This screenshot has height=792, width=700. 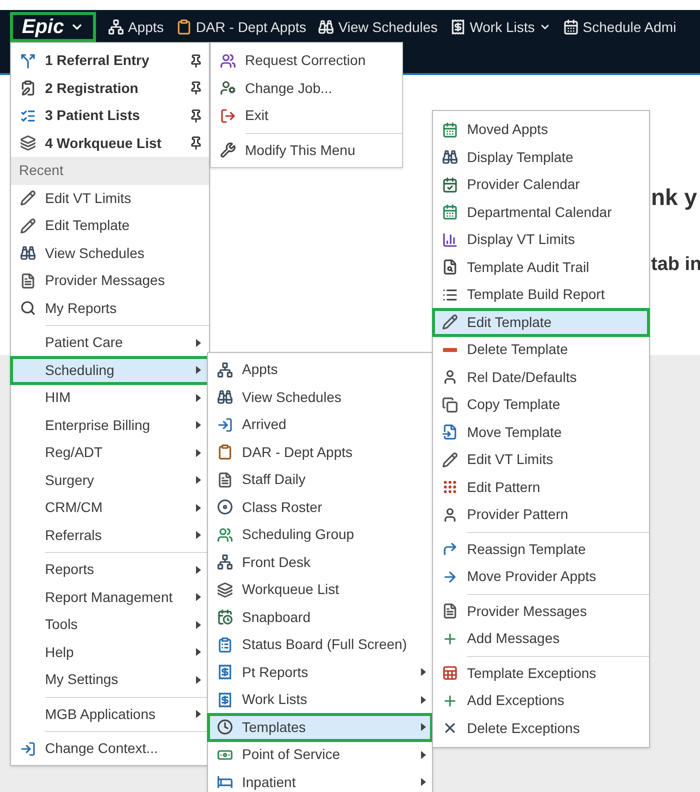 What do you see at coordinates (110, 398) in the screenshot?
I see `menu-item: HIM` at bounding box center [110, 398].